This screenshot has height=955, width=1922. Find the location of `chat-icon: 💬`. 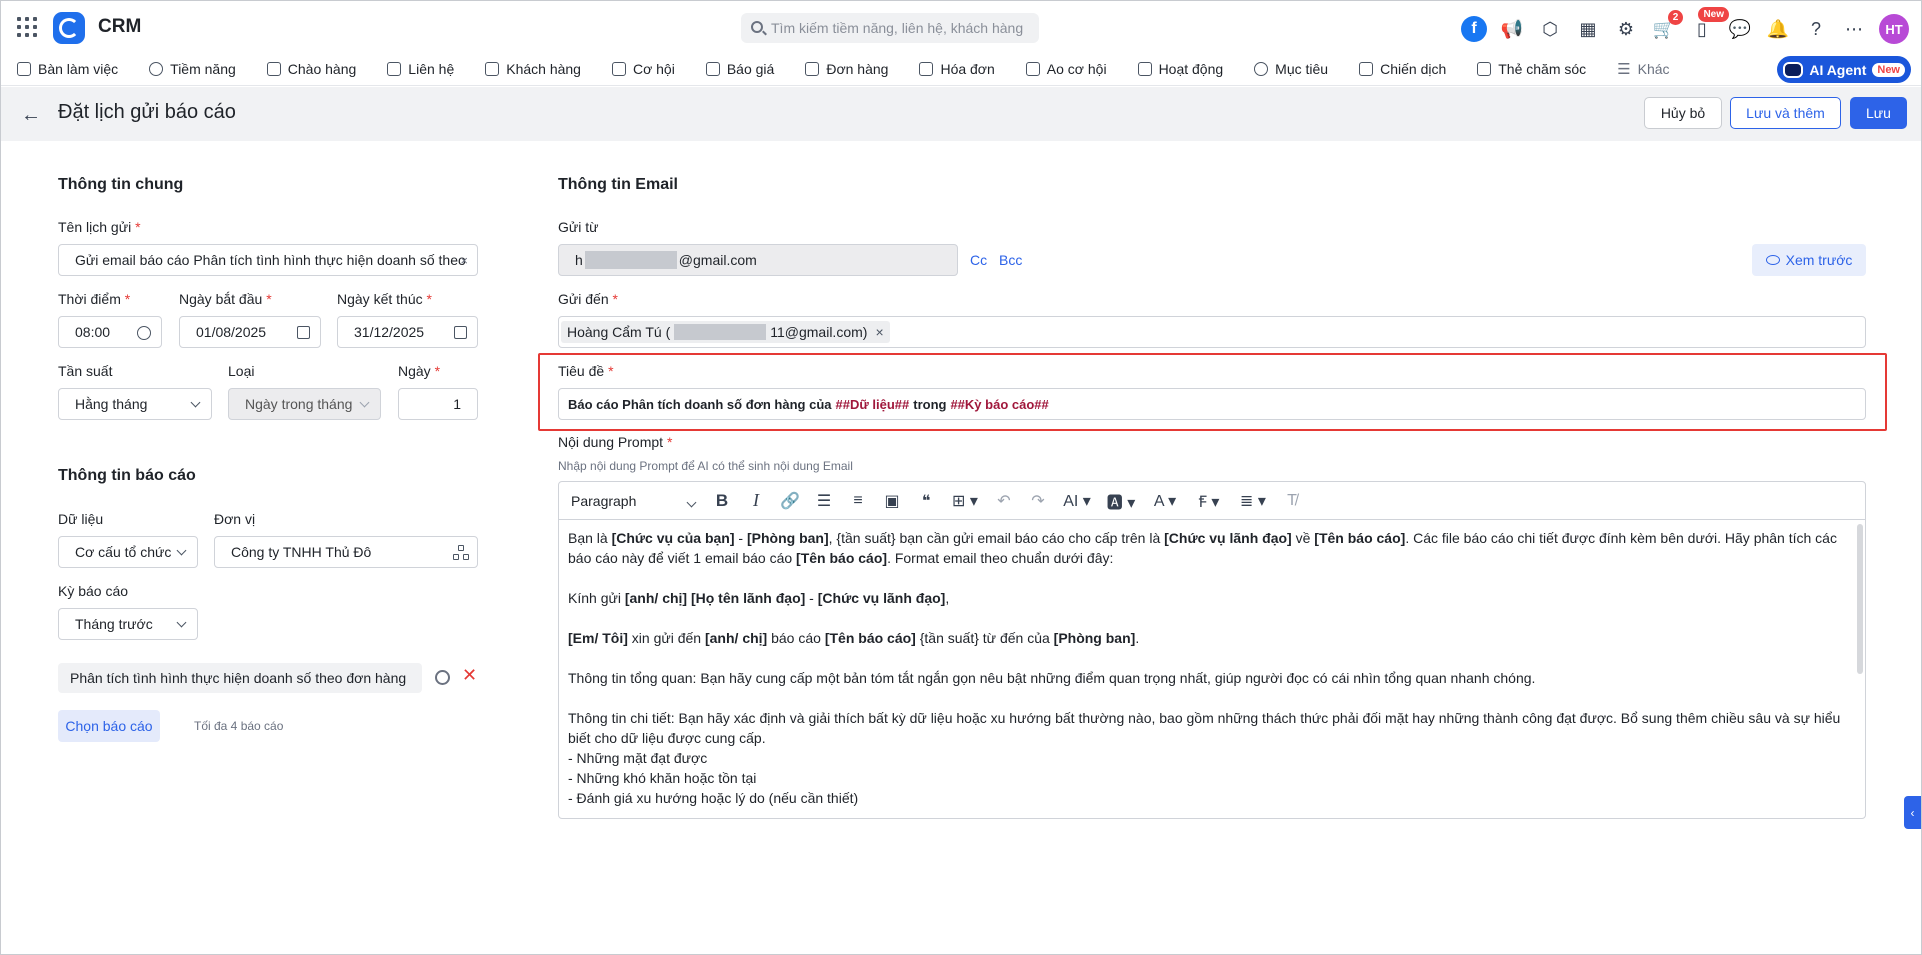

chat-icon: 💬 is located at coordinates (1740, 29).